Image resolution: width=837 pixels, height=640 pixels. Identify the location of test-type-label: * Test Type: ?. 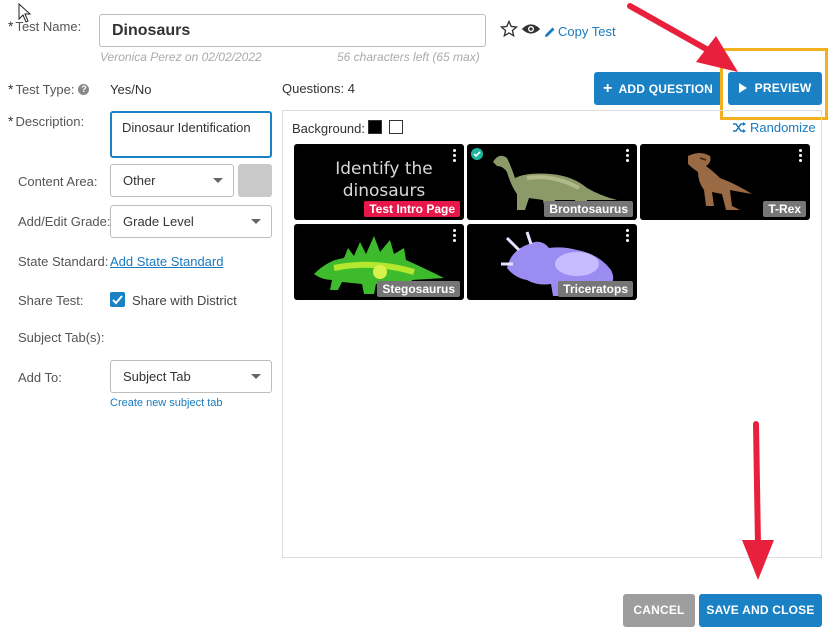
(49, 89).